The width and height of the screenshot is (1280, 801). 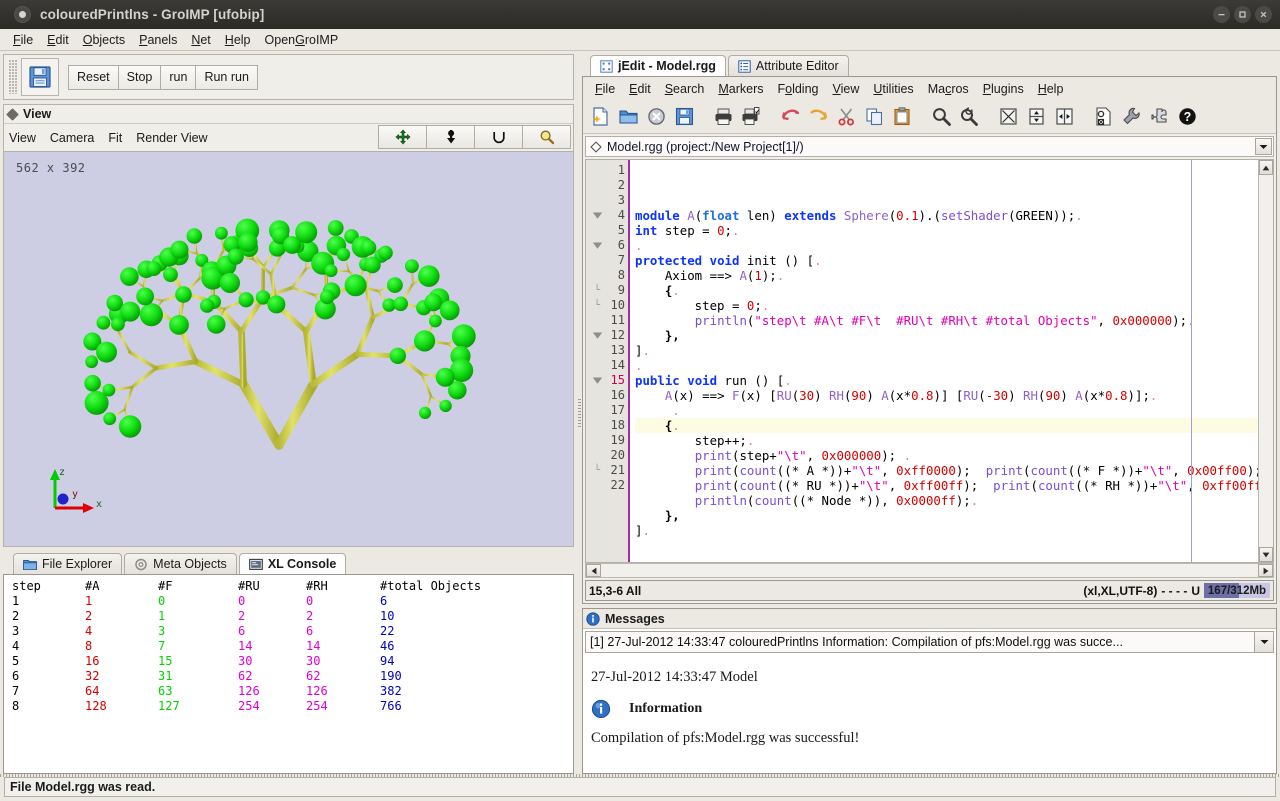 What do you see at coordinates (450, 137) in the screenshot?
I see `navigate-tool-icon` at bounding box center [450, 137].